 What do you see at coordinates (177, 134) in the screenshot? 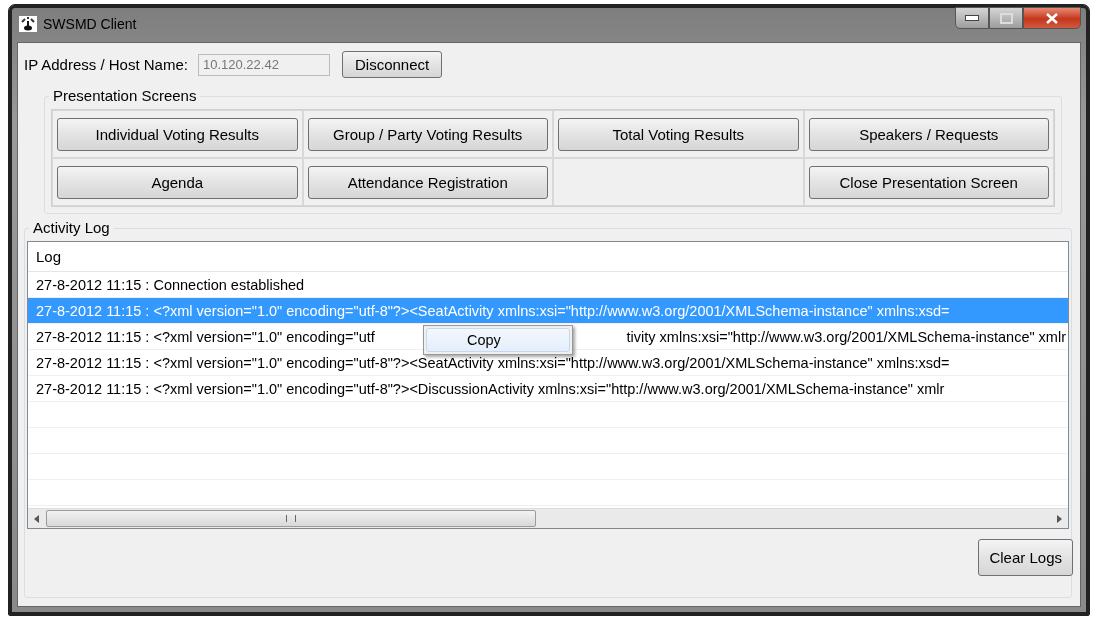
I see `presentation-button: Individual Voting Results` at bounding box center [177, 134].